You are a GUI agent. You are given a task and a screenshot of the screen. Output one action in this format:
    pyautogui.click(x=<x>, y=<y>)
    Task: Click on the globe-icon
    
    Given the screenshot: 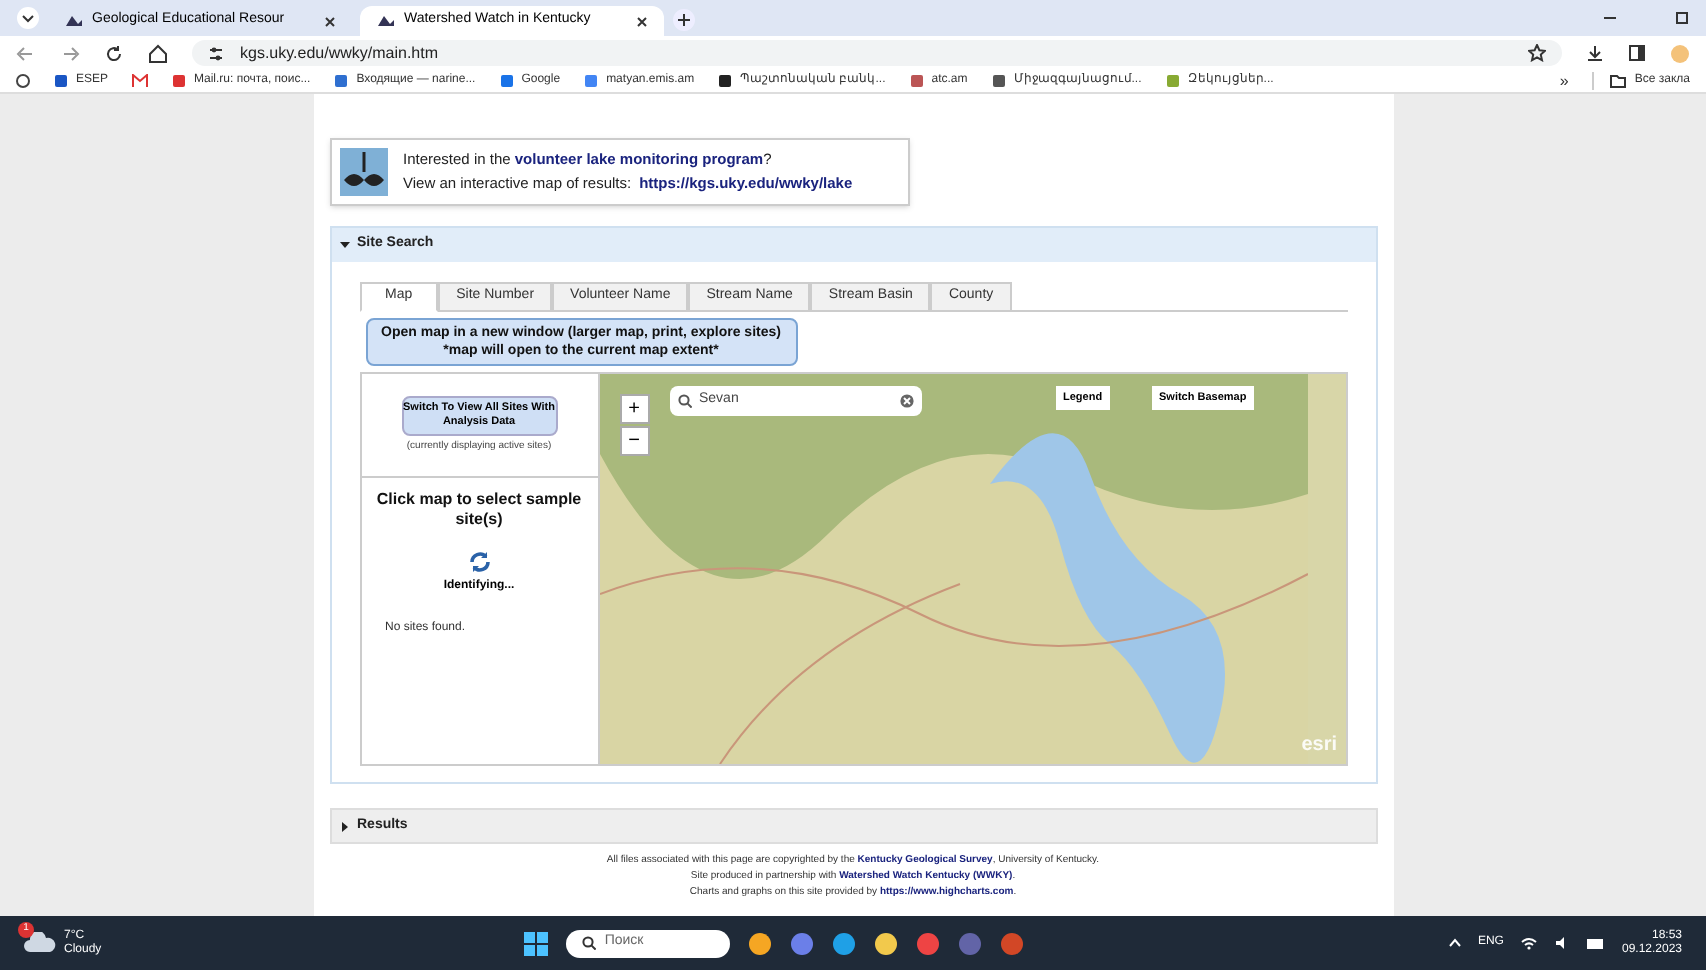 What is the action you would take?
    pyautogui.click(x=23, y=81)
    